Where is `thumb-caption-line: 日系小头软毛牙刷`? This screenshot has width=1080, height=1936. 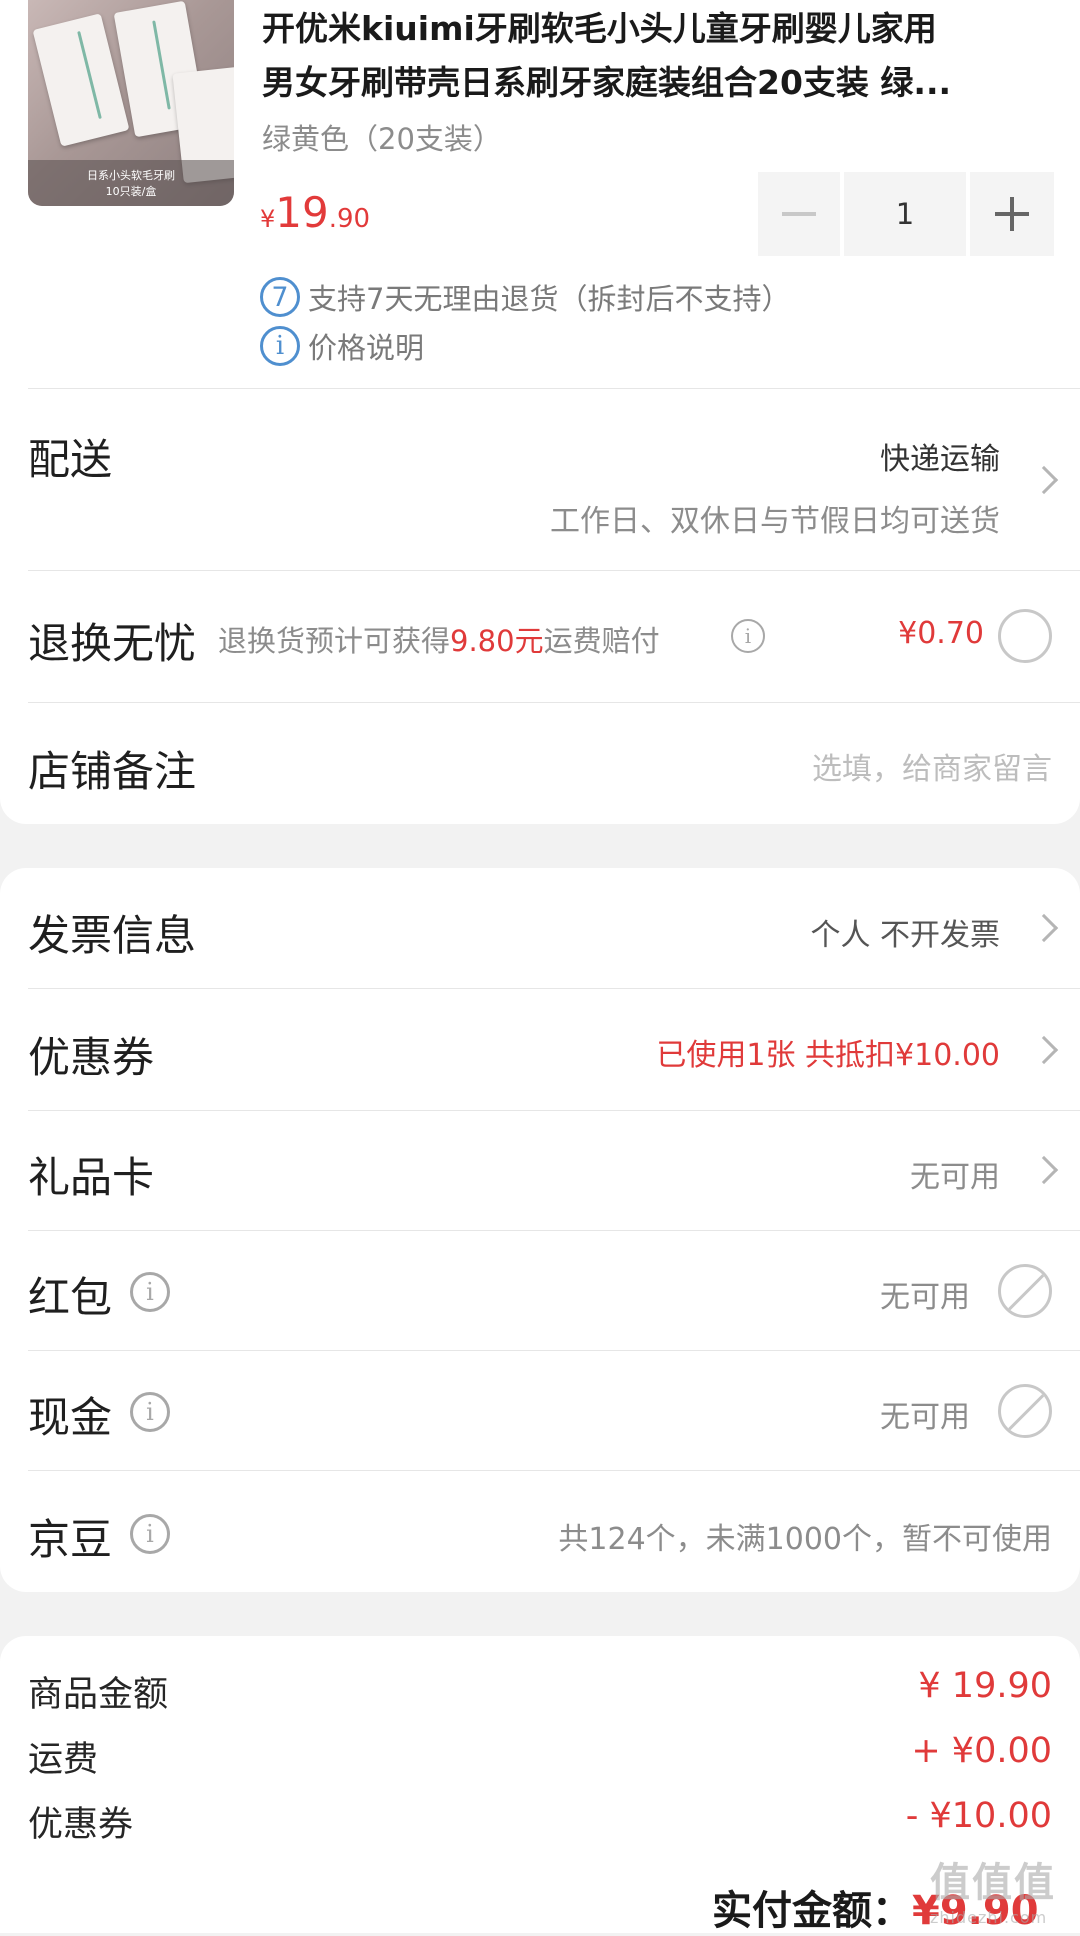 thumb-caption-line: 日系小头软毛牙刷 is located at coordinates (131, 175).